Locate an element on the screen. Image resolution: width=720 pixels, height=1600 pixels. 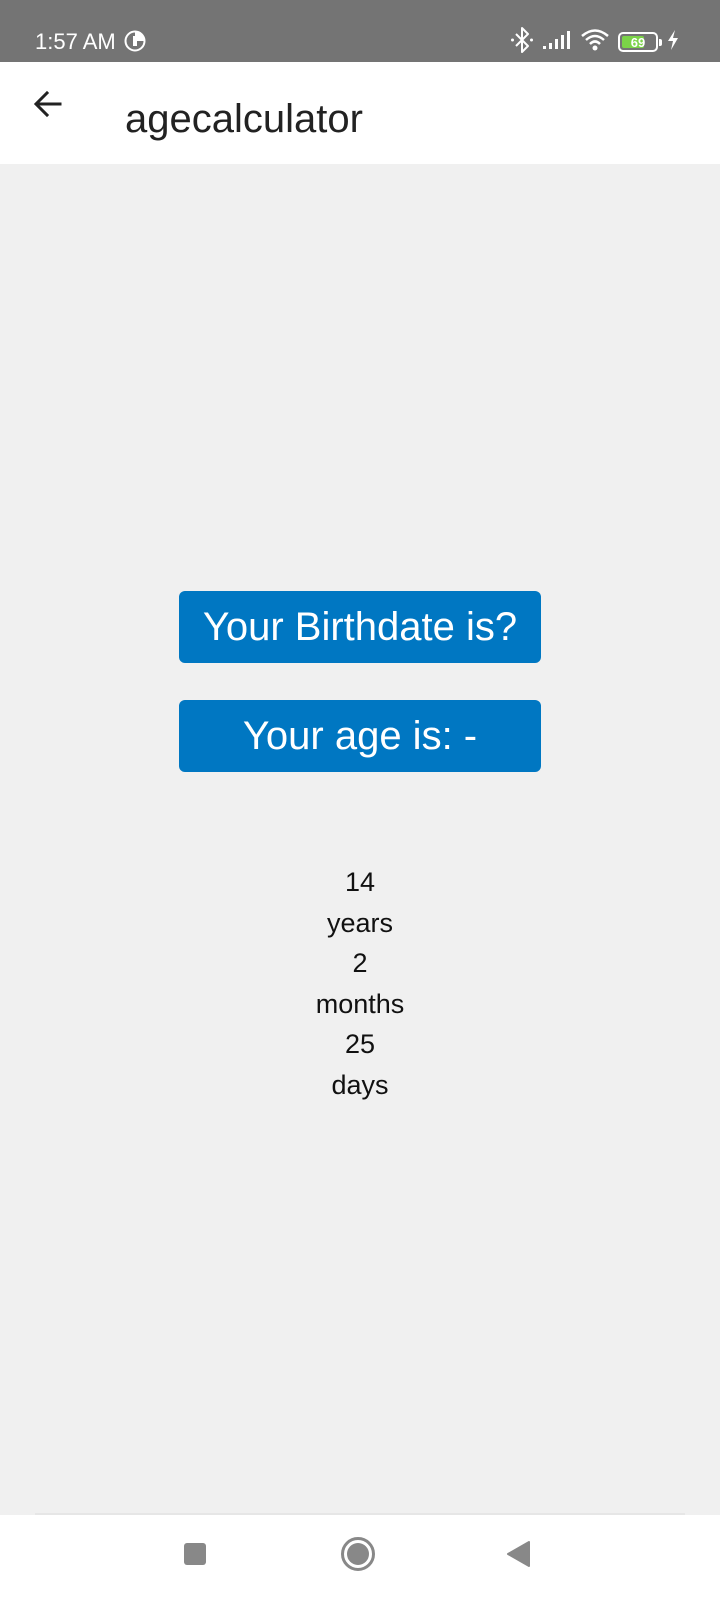
months-value: 2 is located at coordinates (360, 963).